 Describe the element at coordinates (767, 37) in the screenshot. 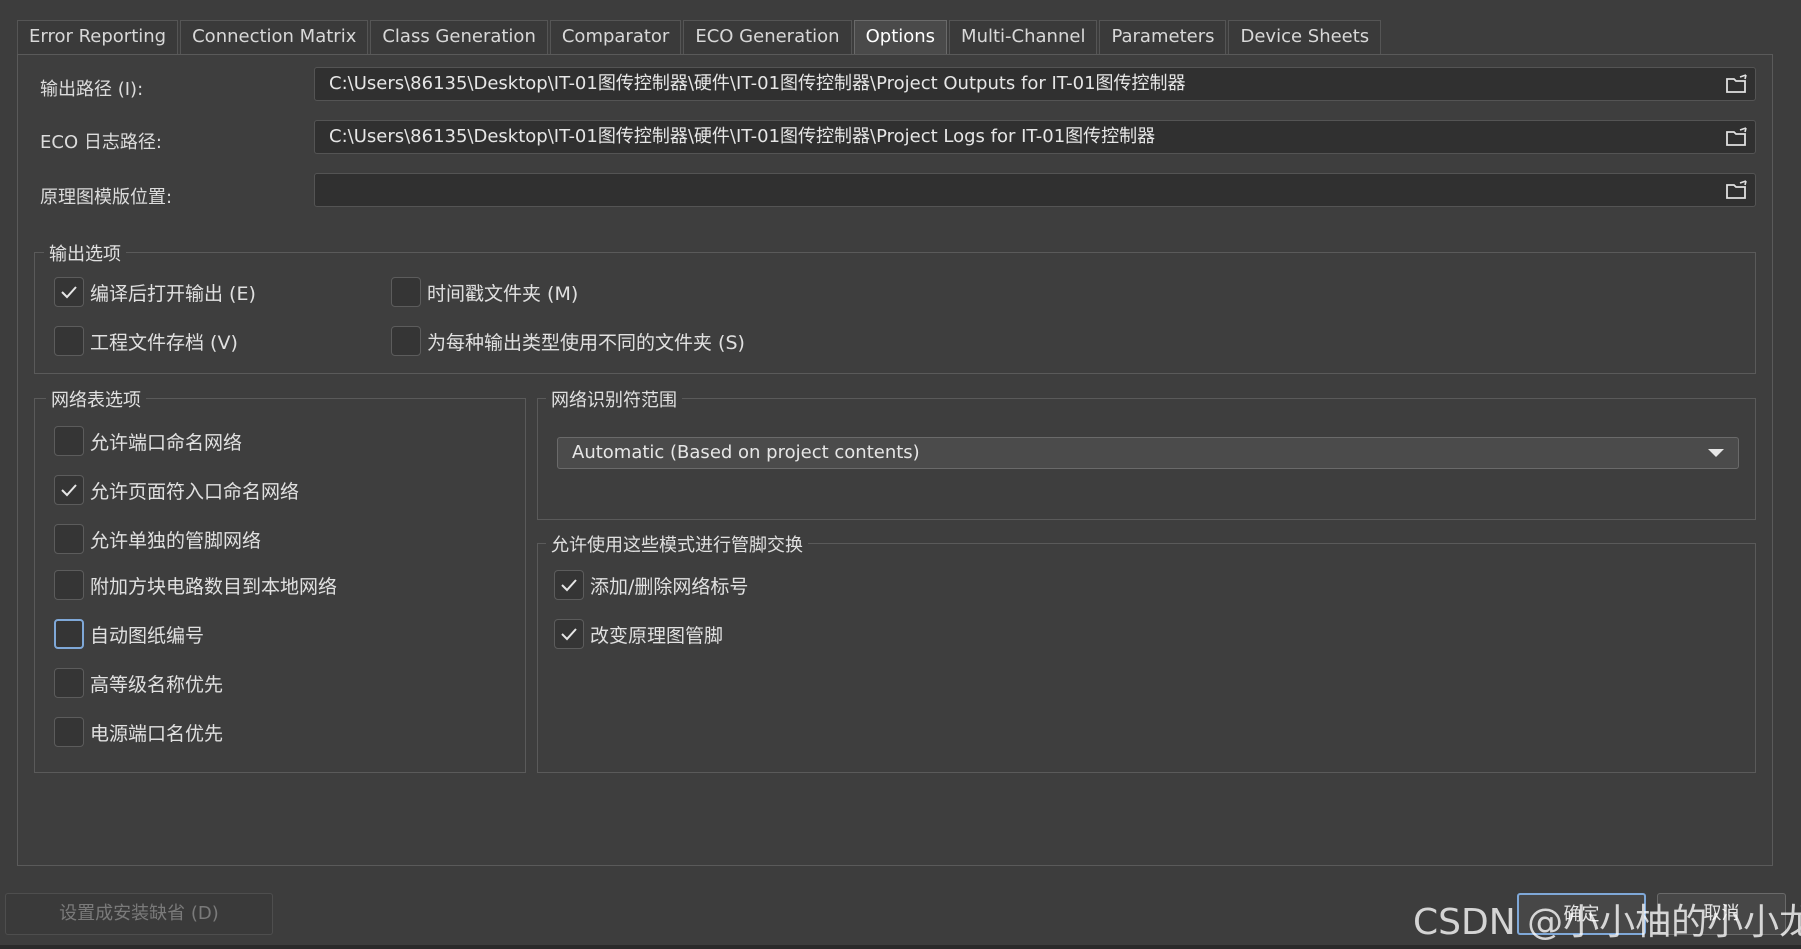

I see `tab-eco-generation: ECO Generation` at that location.